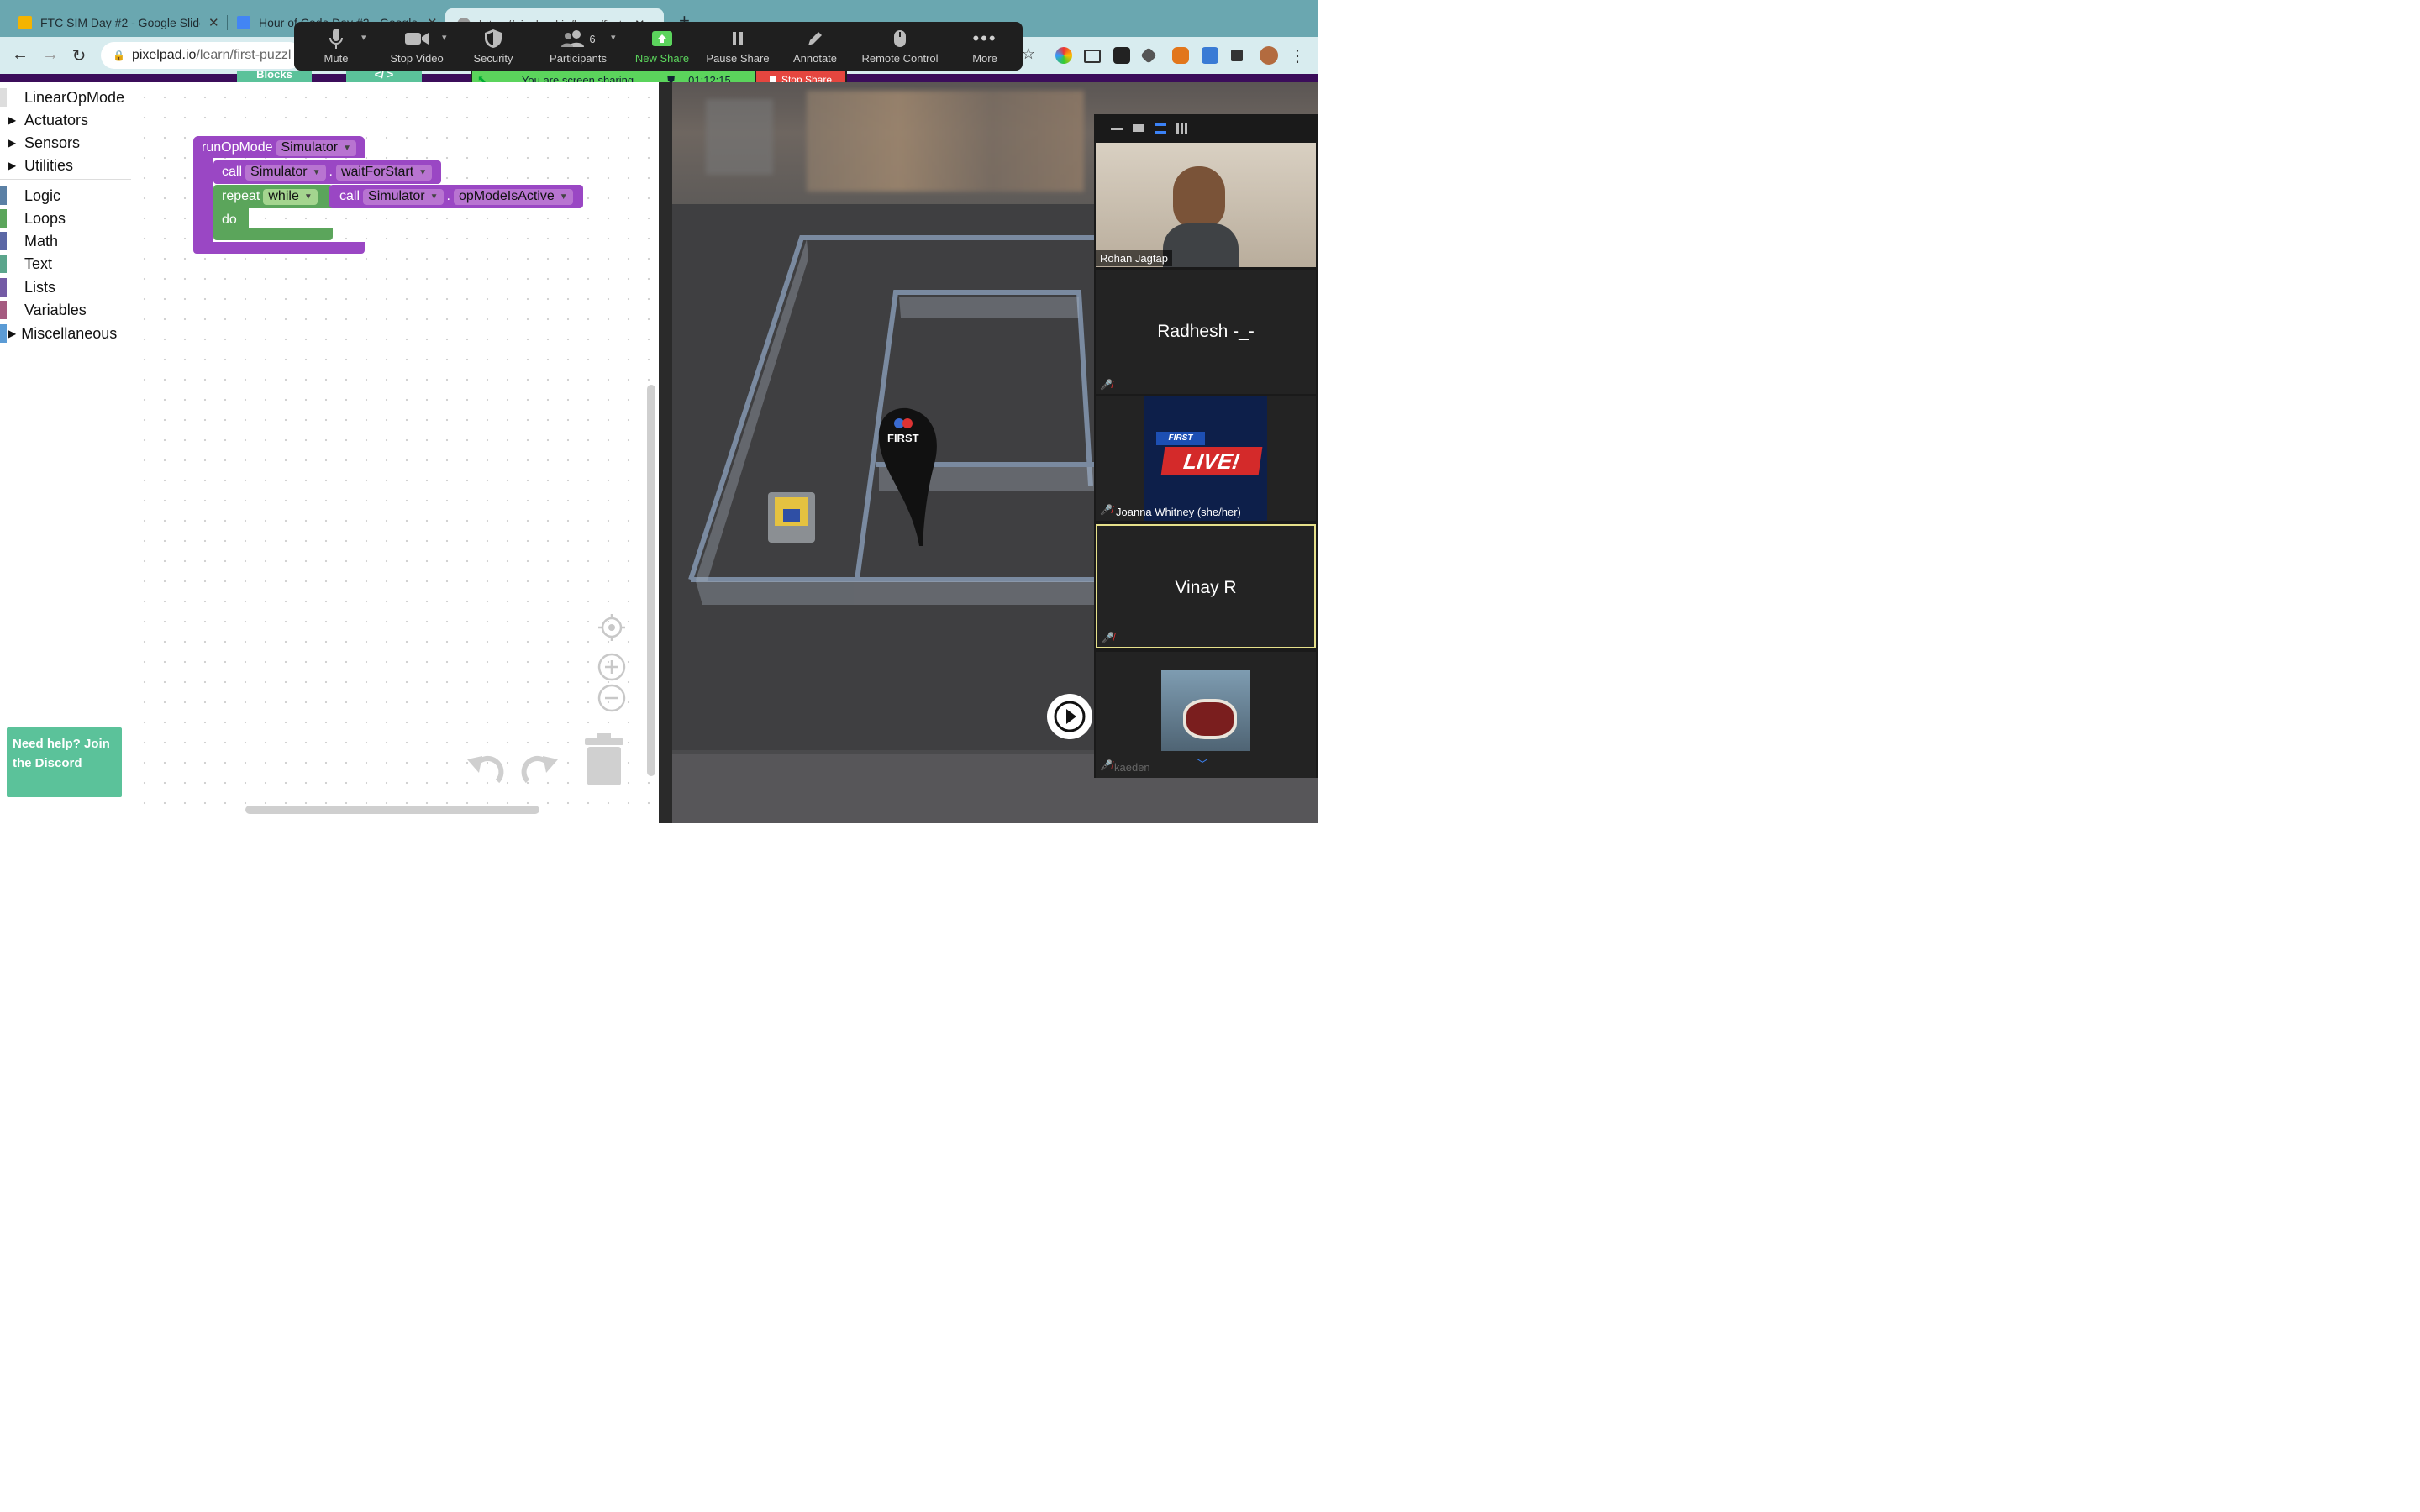  What do you see at coordinates (397, 196) in the screenshot?
I see `dropdown-value: Simulator` at bounding box center [397, 196].